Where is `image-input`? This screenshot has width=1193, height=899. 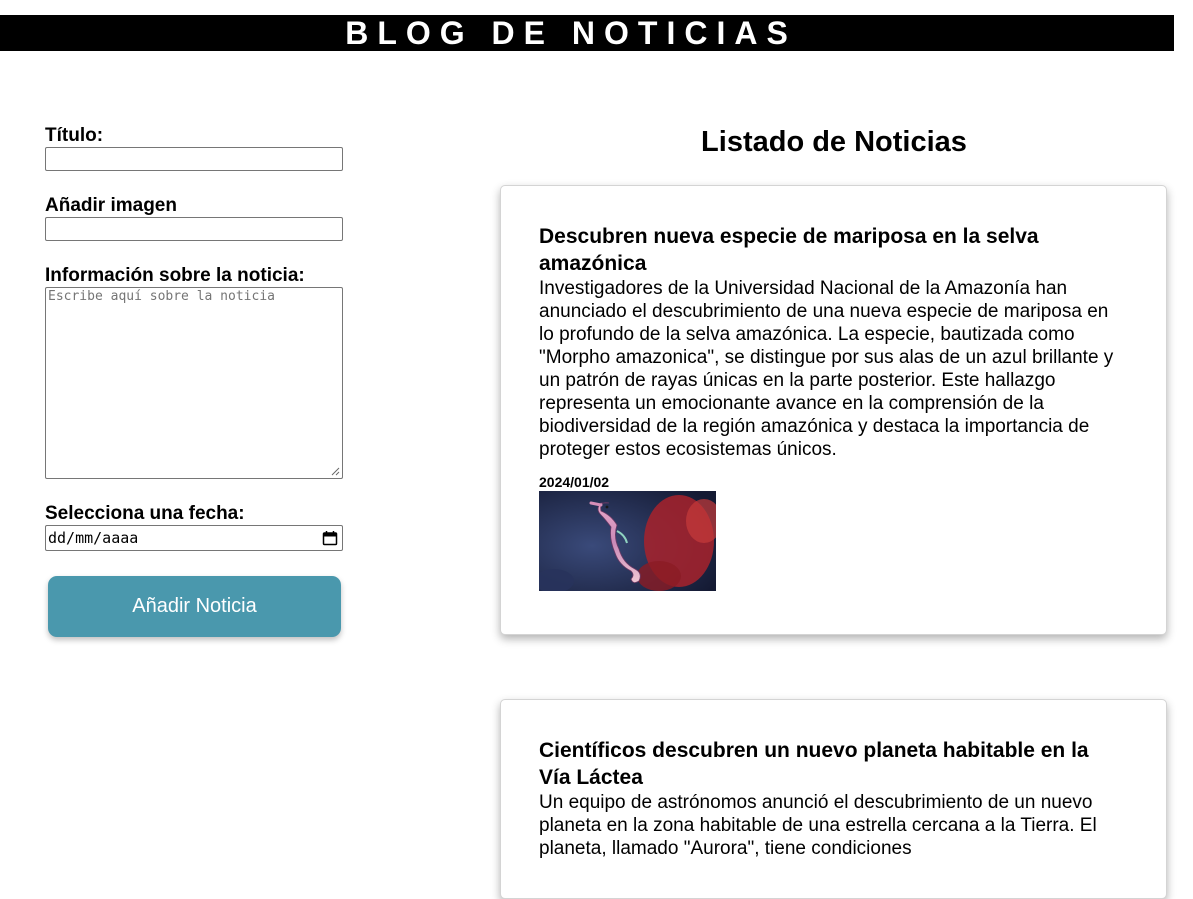
image-input is located at coordinates (194, 229).